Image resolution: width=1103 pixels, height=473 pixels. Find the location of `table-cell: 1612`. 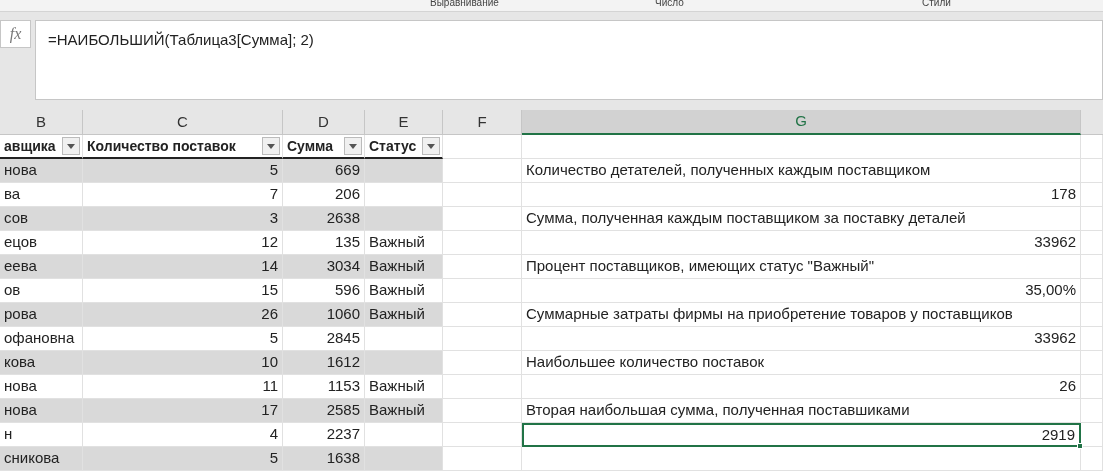

table-cell: 1612 is located at coordinates (324, 363).